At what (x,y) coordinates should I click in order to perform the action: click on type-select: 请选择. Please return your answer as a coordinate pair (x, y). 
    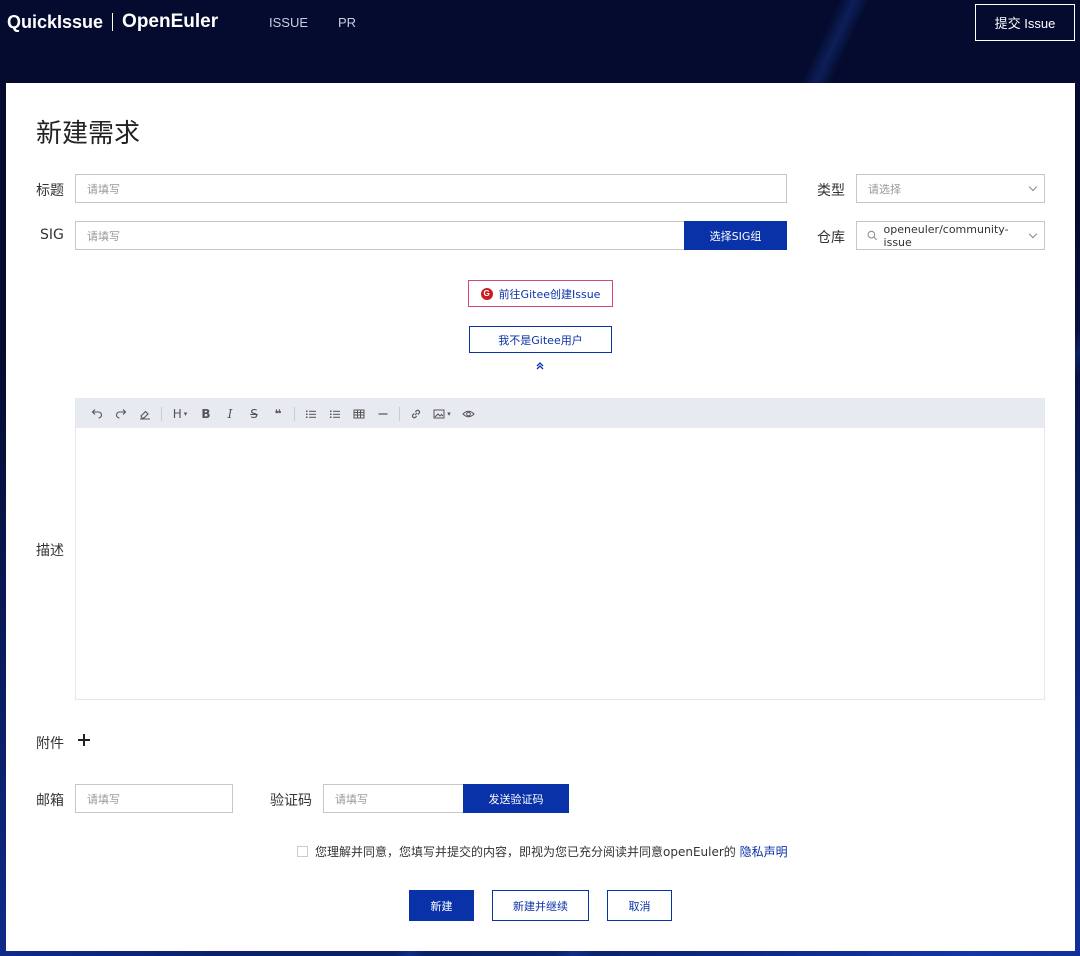
    Looking at the image, I should click on (950, 188).